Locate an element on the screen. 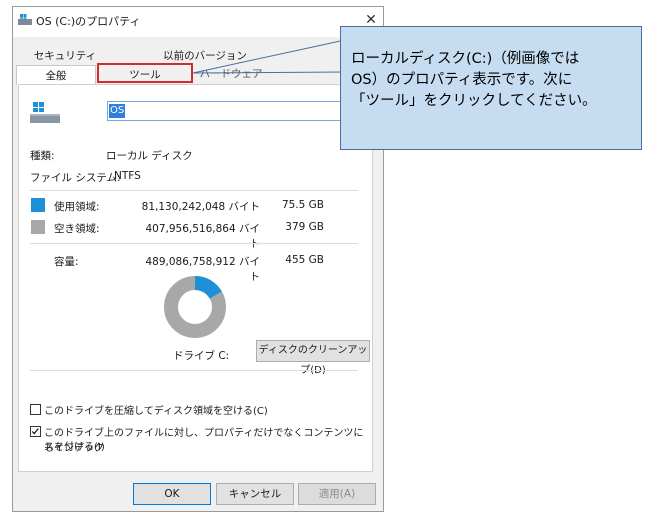 The image size is (647, 518). capacity-label: 容量: is located at coordinates (66, 262).